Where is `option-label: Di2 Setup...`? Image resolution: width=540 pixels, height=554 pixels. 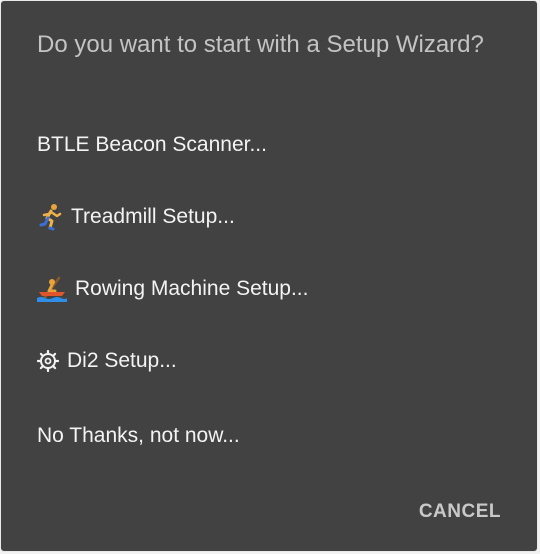 option-label: Di2 Setup... is located at coordinates (122, 360).